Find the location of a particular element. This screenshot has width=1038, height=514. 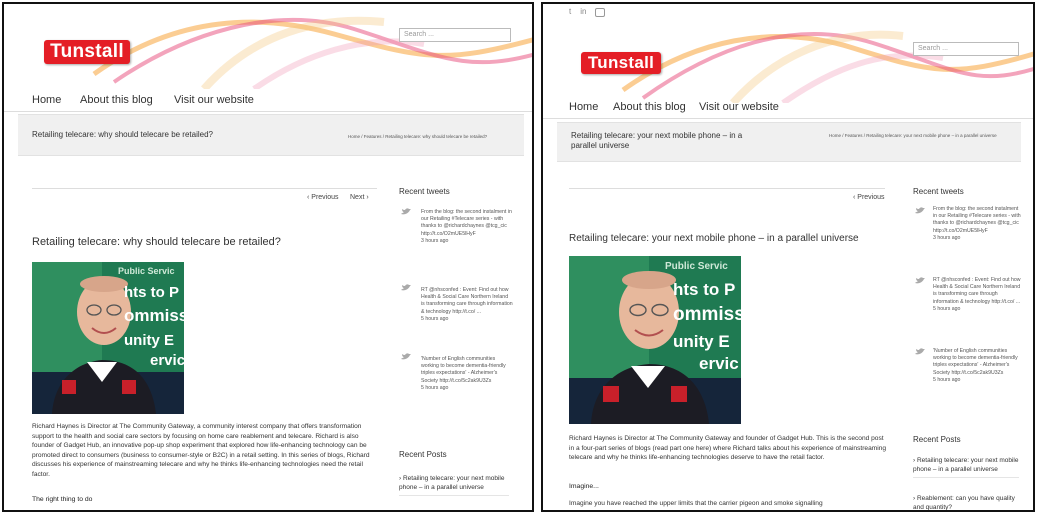

post-navigation: ‹ Previous Next › is located at coordinates (204, 196).